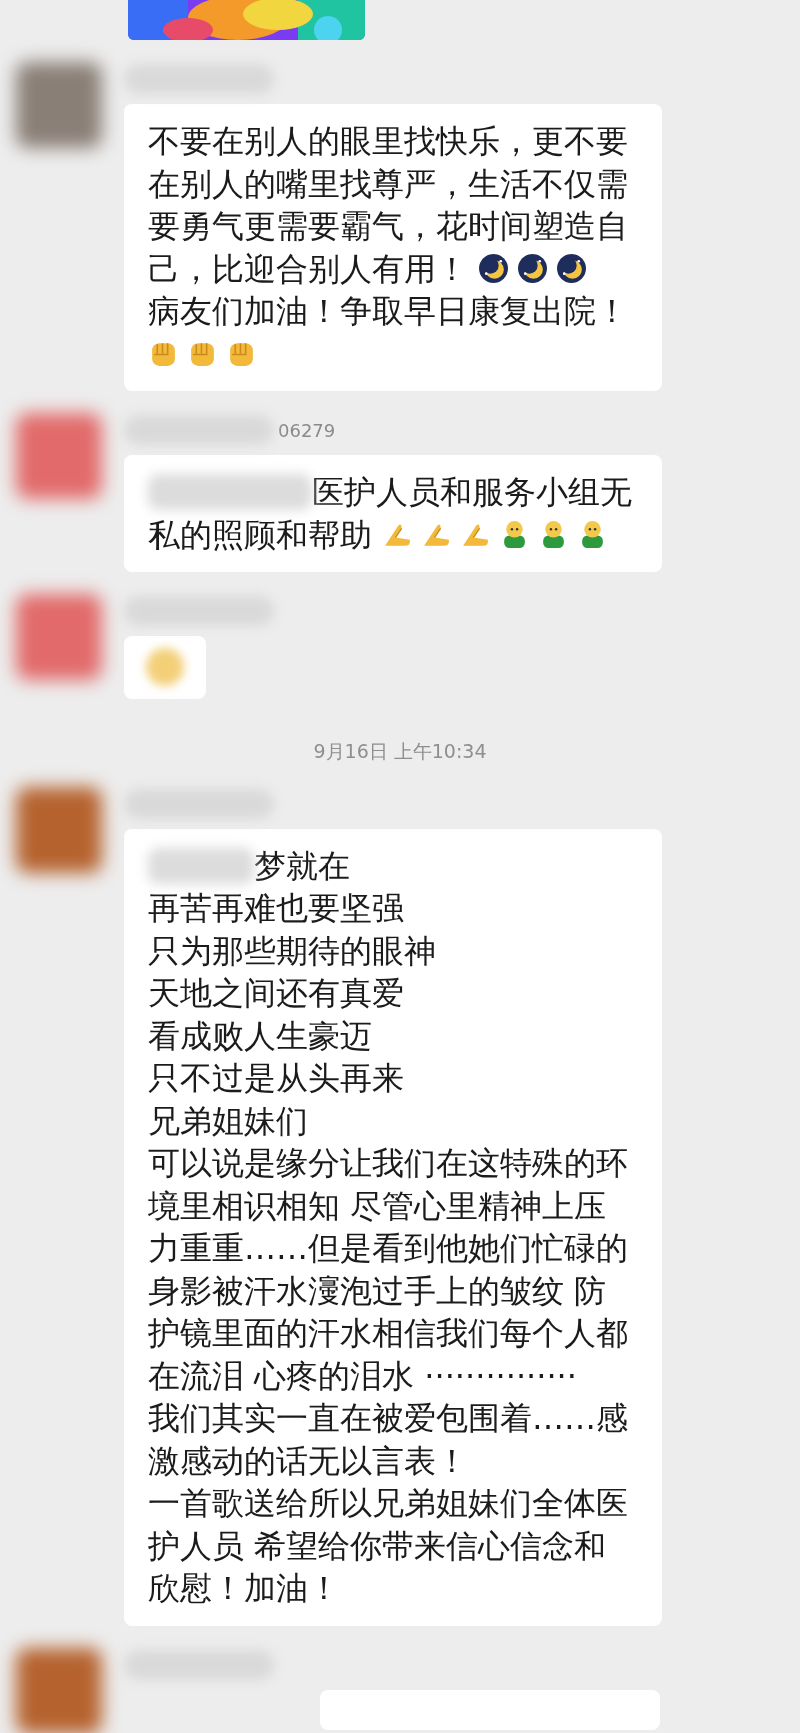 The image size is (800, 1733). I want to click on sender-name: 06279, so click(307, 430).